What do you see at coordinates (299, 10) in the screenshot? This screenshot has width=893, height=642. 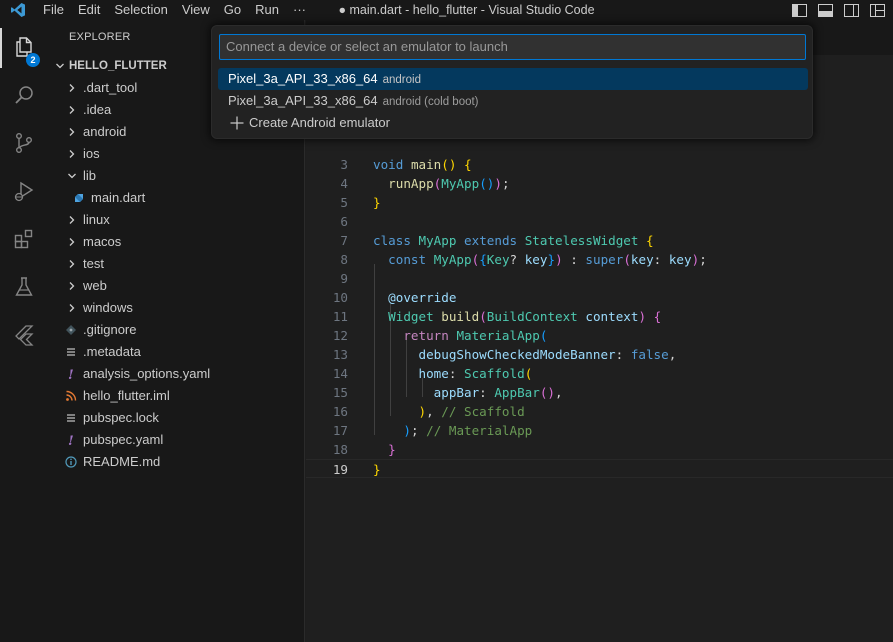 I see `menu-item: ···` at bounding box center [299, 10].